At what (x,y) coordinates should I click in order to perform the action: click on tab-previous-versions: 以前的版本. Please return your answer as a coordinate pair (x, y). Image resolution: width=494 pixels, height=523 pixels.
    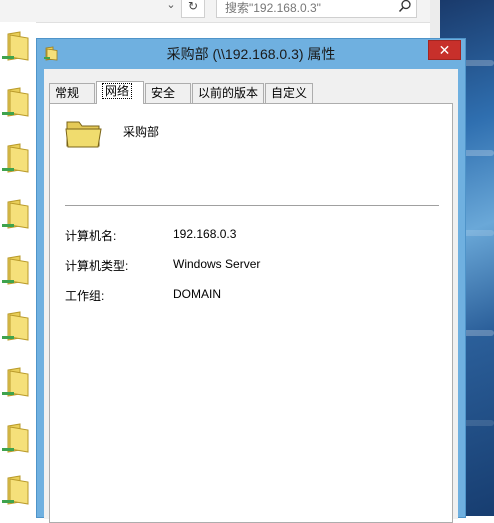
    Looking at the image, I should click on (228, 93).